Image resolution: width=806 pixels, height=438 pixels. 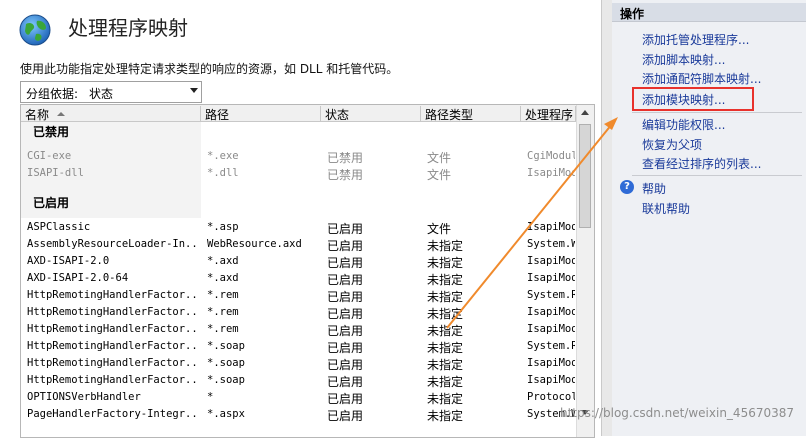 I want to click on globe-icon, so click(x=35, y=30).